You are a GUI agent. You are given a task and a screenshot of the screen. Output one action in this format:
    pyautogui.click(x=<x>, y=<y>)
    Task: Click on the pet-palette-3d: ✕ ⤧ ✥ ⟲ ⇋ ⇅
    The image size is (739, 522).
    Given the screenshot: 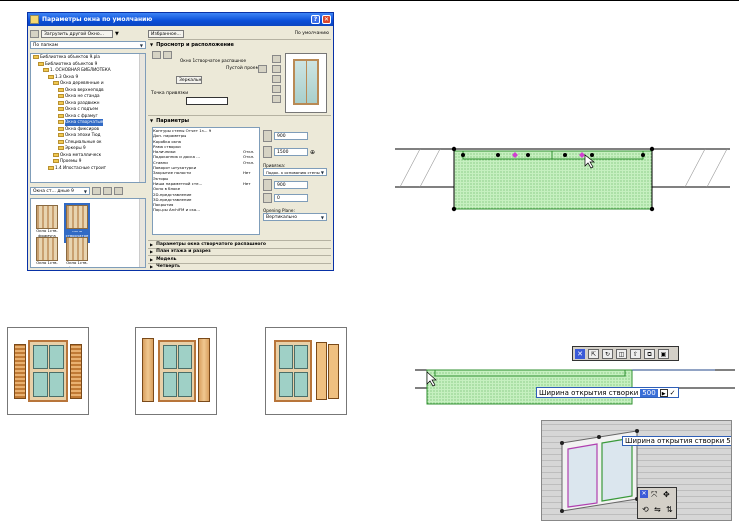 What is the action you would take?
    pyautogui.click(x=657, y=503)
    